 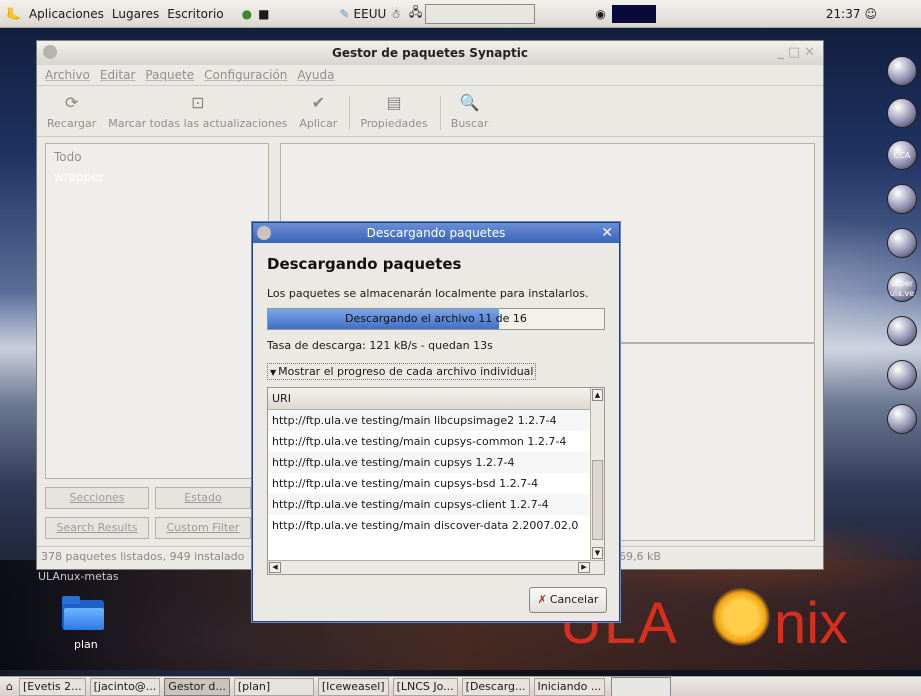 I want to click on search-button: 🔍 Buscar, so click(x=470, y=111).